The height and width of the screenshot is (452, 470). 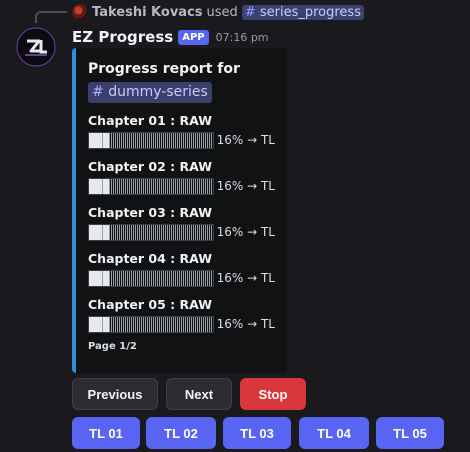 I want to click on app-badge: APP, so click(x=193, y=37).